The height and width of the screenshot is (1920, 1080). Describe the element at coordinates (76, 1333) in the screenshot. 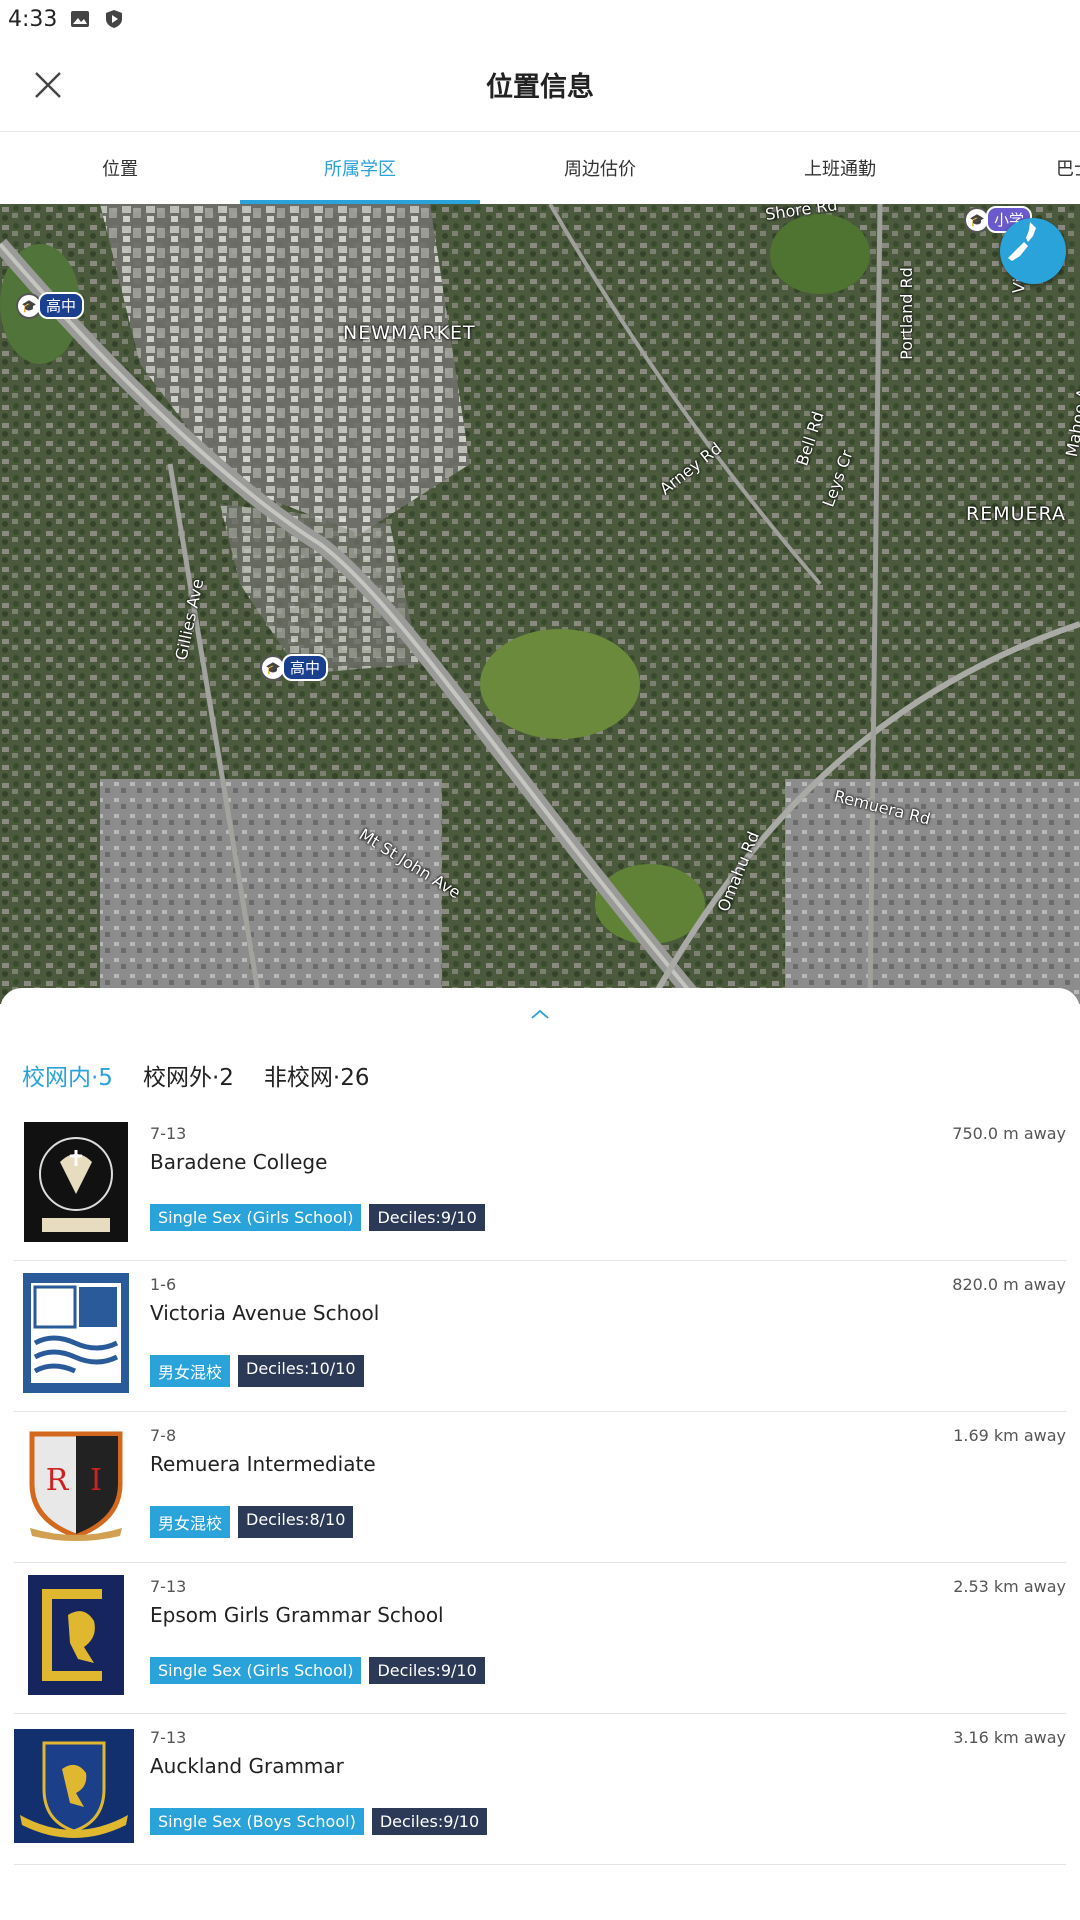

I see `victoria-avenue-crest-icon` at that location.